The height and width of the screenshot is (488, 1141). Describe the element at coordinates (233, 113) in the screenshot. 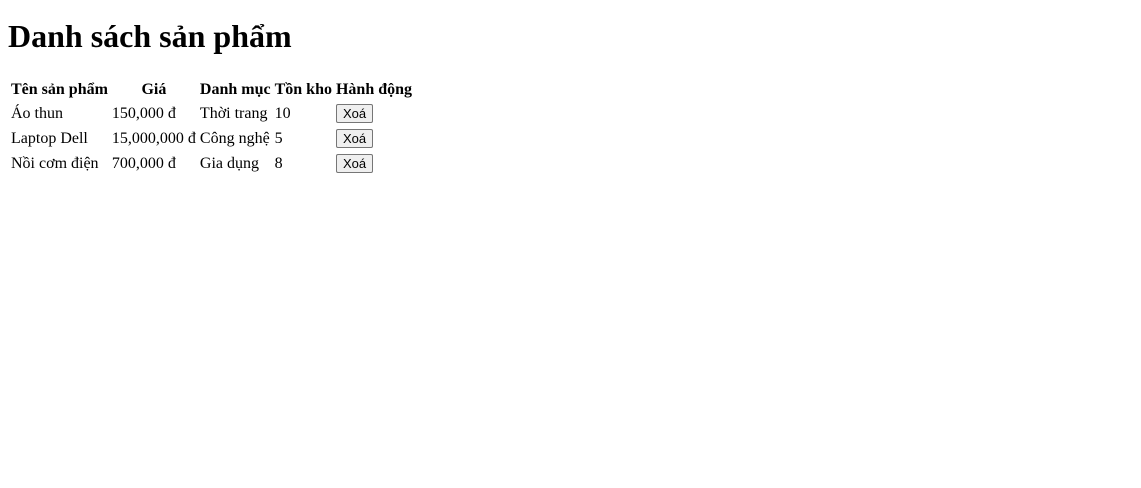

I see `product-category: Thời trang` at that location.